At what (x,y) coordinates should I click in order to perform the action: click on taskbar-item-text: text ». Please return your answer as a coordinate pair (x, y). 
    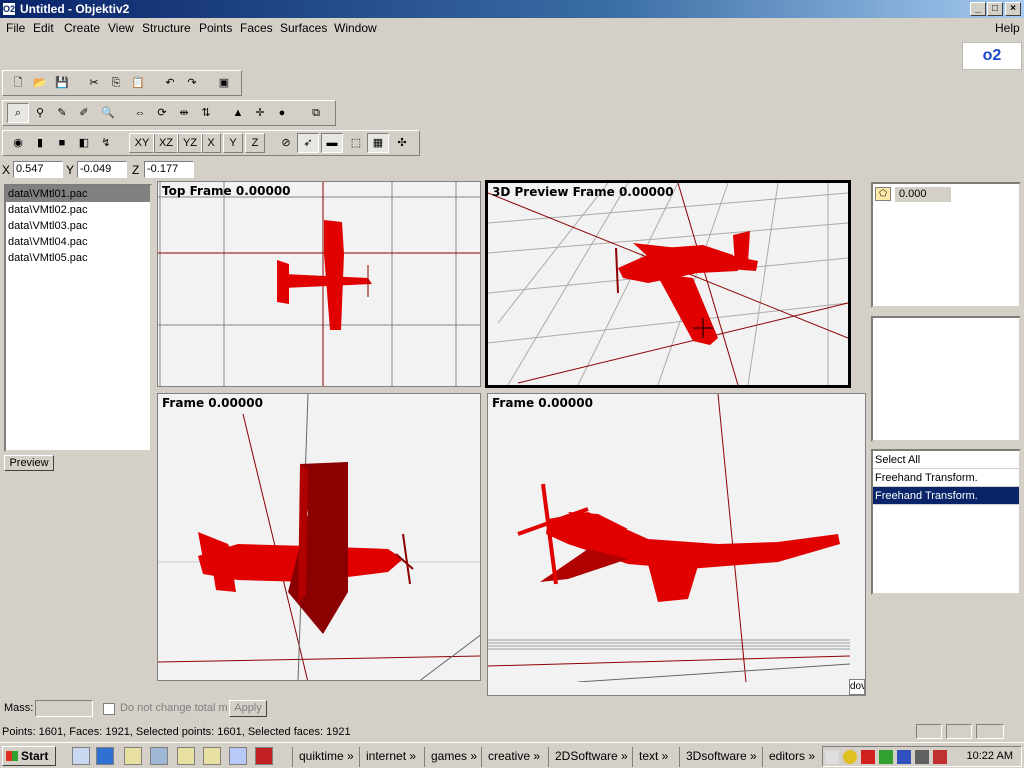
    Looking at the image, I should click on (655, 757).